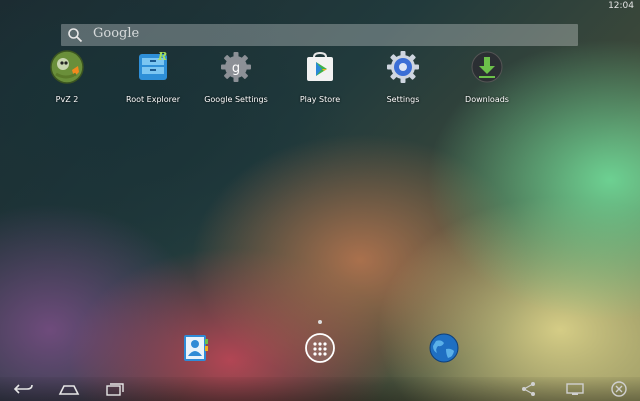  What do you see at coordinates (153, 99) in the screenshot?
I see `app-label: Root Explorer` at bounding box center [153, 99].